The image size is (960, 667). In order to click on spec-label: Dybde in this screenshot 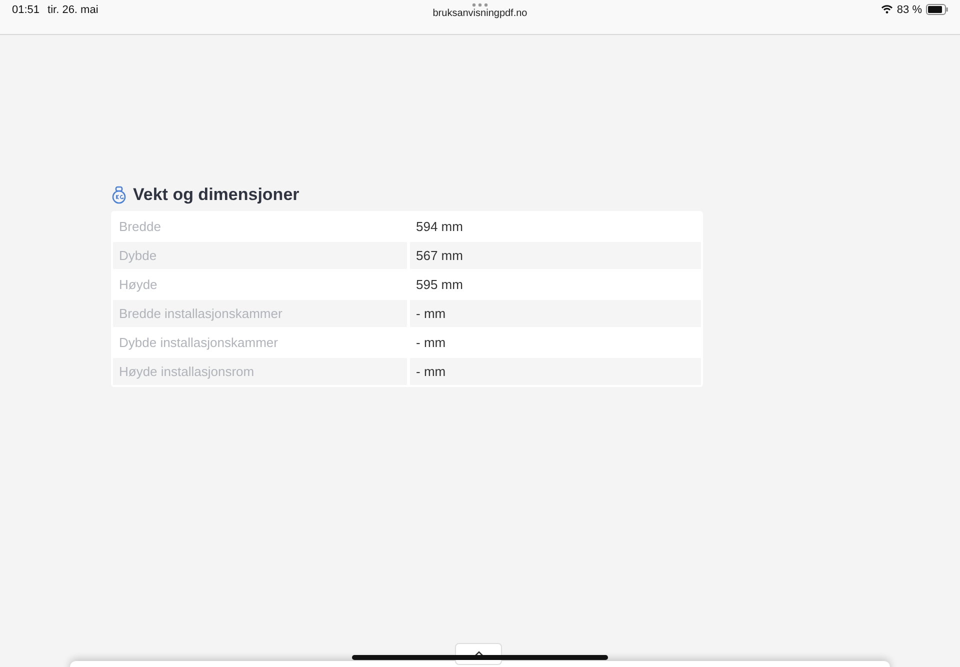, I will do `click(260, 255)`.